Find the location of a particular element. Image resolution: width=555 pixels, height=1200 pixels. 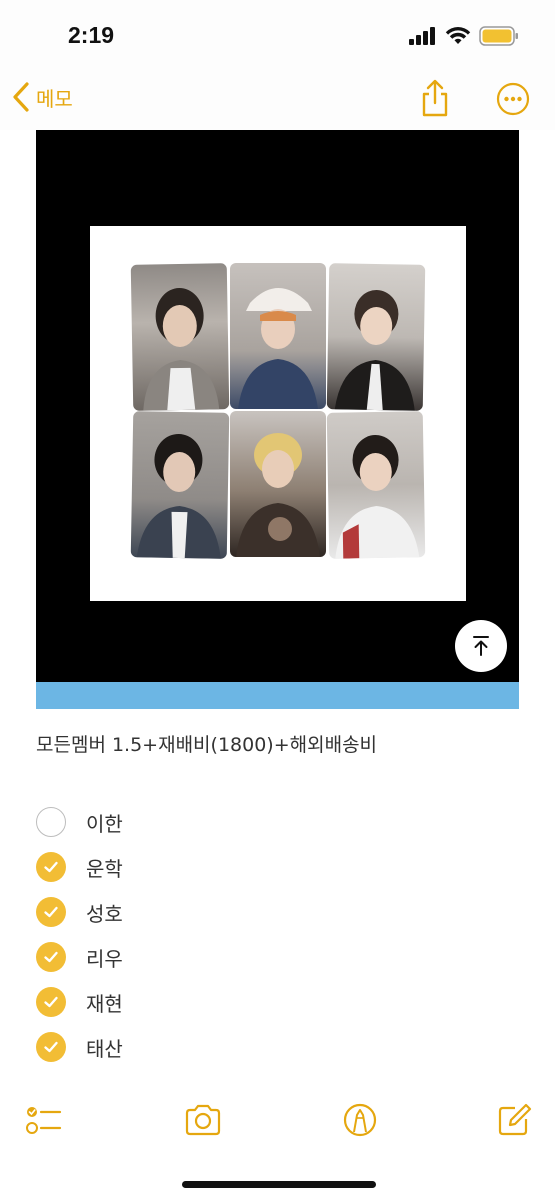

share-button is located at coordinates (435, 100).